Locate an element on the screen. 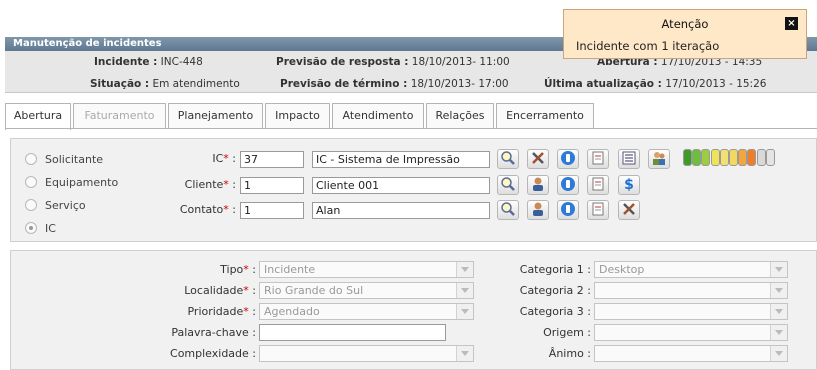 This screenshot has width=817, height=370. radio-ic: IC is located at coordinates (40, 228).